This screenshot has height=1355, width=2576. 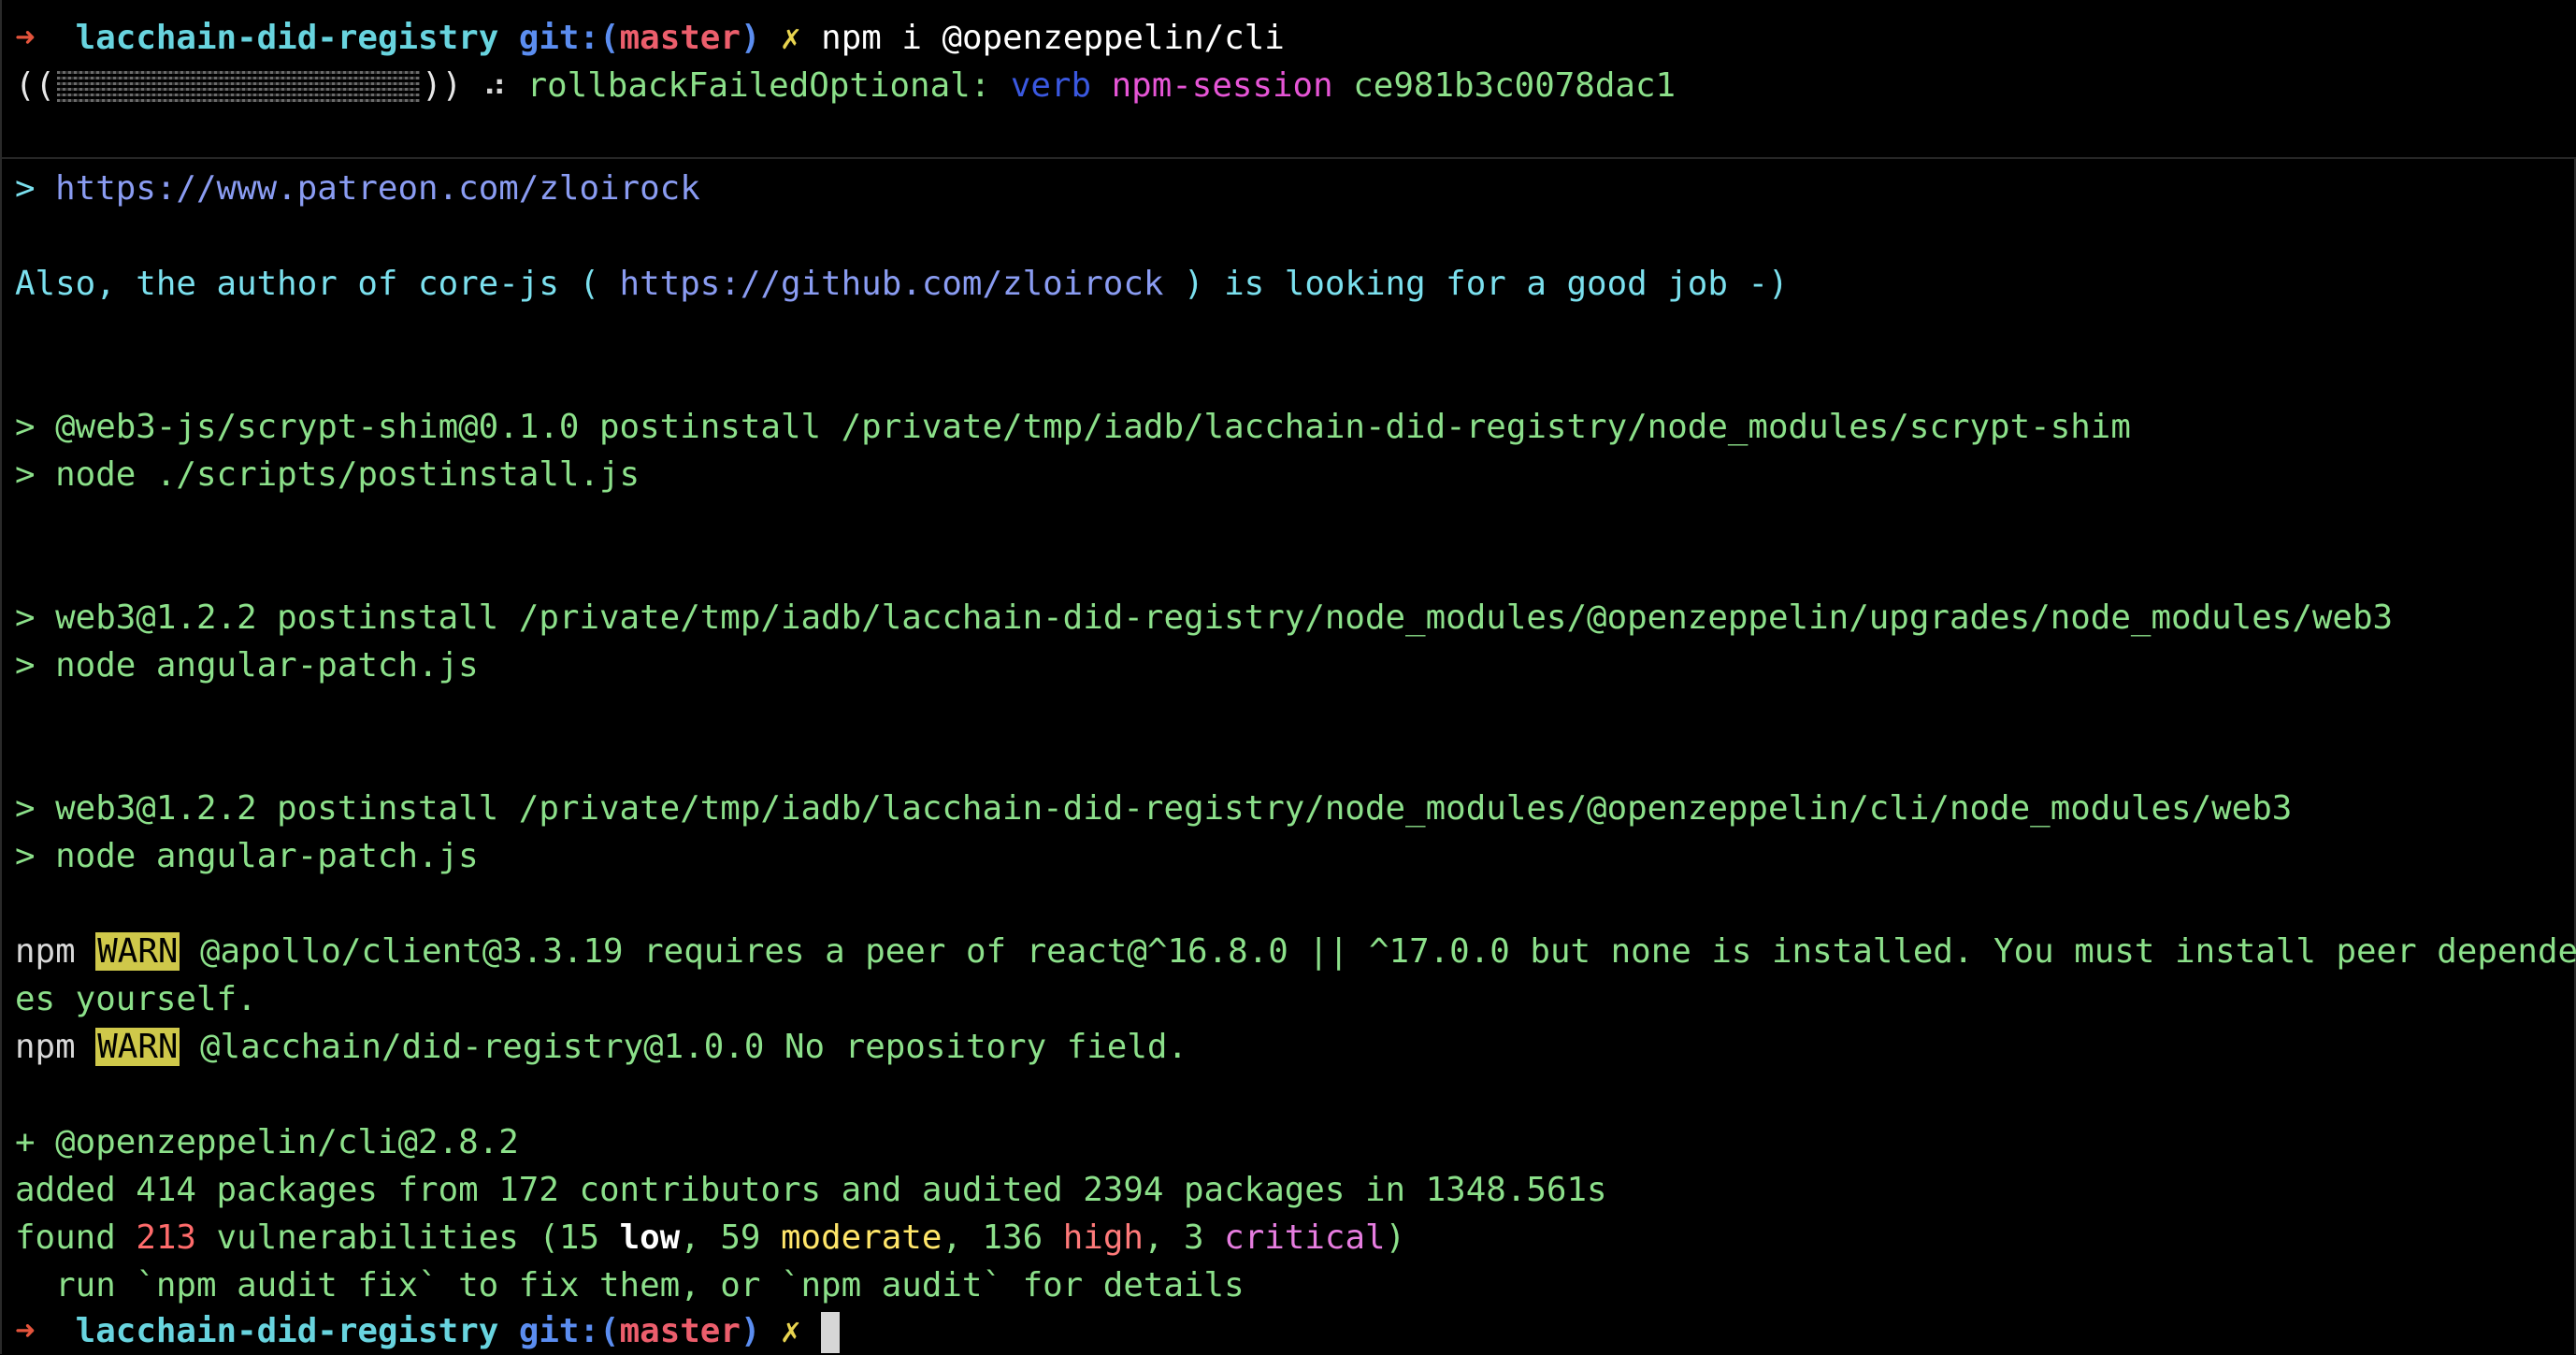 I want to click on progress-close: )), so click(x=443, y=85).